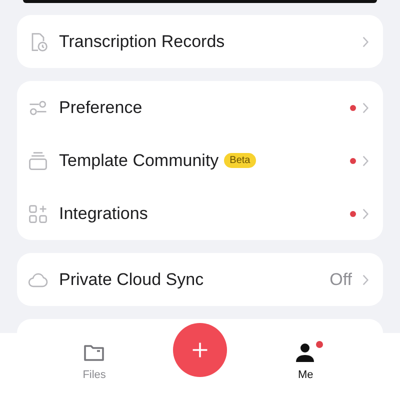  What do you see at coordinates (103, 214) in the screenshot?
I see `row-label: Integrations` at bounding box center [103, 214].